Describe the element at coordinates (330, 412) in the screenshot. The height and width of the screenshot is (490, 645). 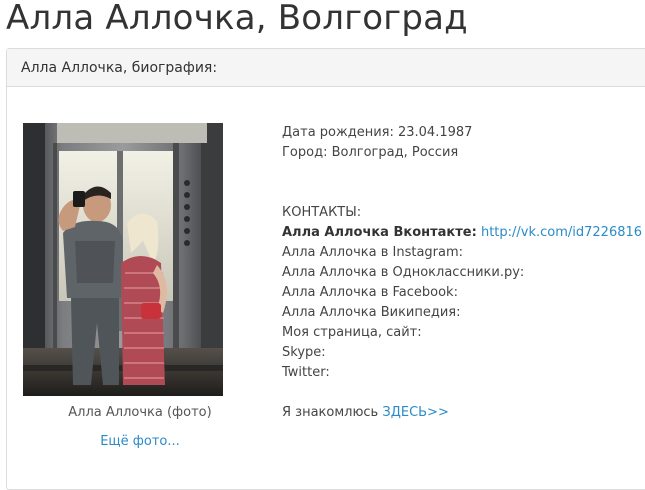
I see `meet-text: Я знакомлюсь` at that location.